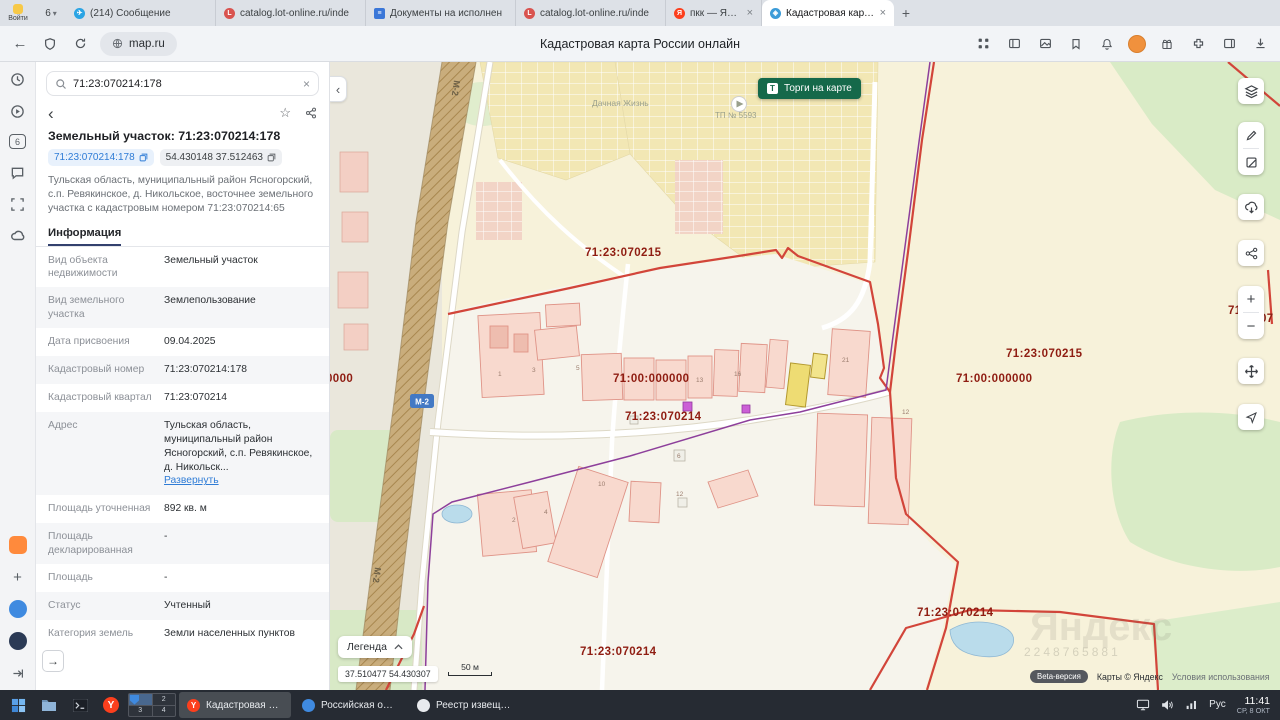 This screenshot has width=1280, height=720. I want to click on gift-icon, so click(1167, 44).